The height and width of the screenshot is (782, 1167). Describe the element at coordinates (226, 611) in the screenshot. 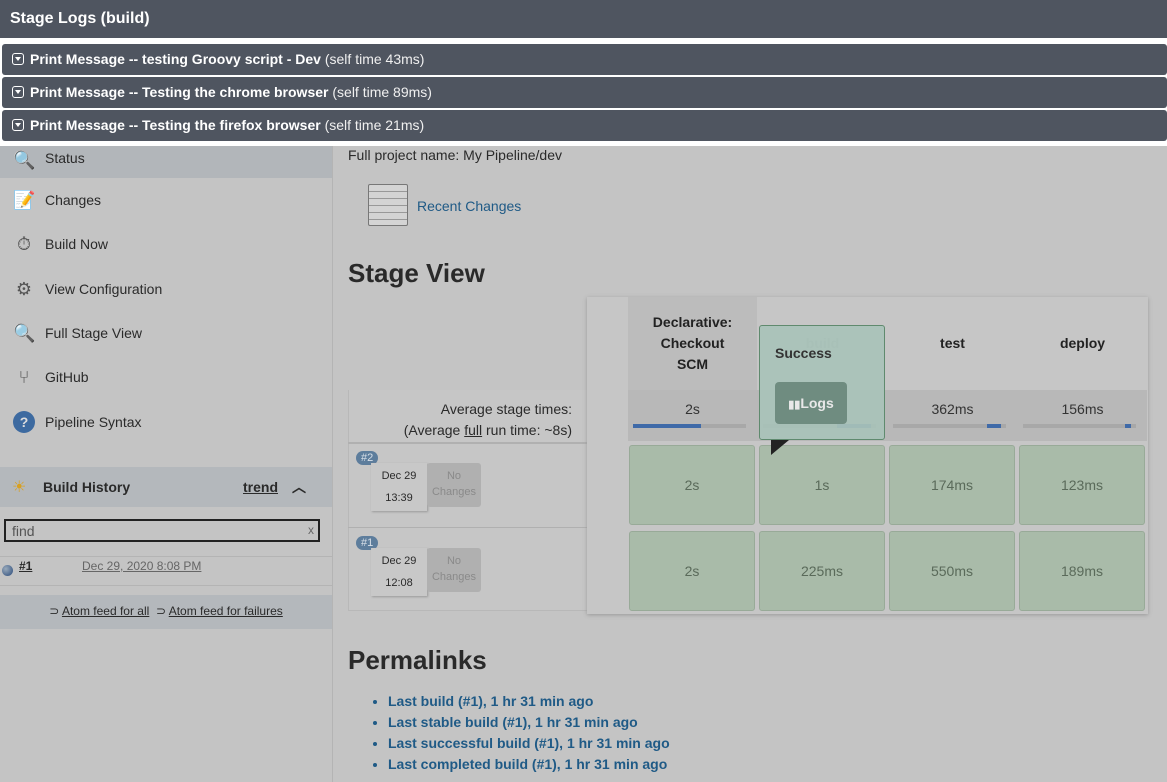

I see `atom-feed-failures-link: Atom feed for failures` at that location.